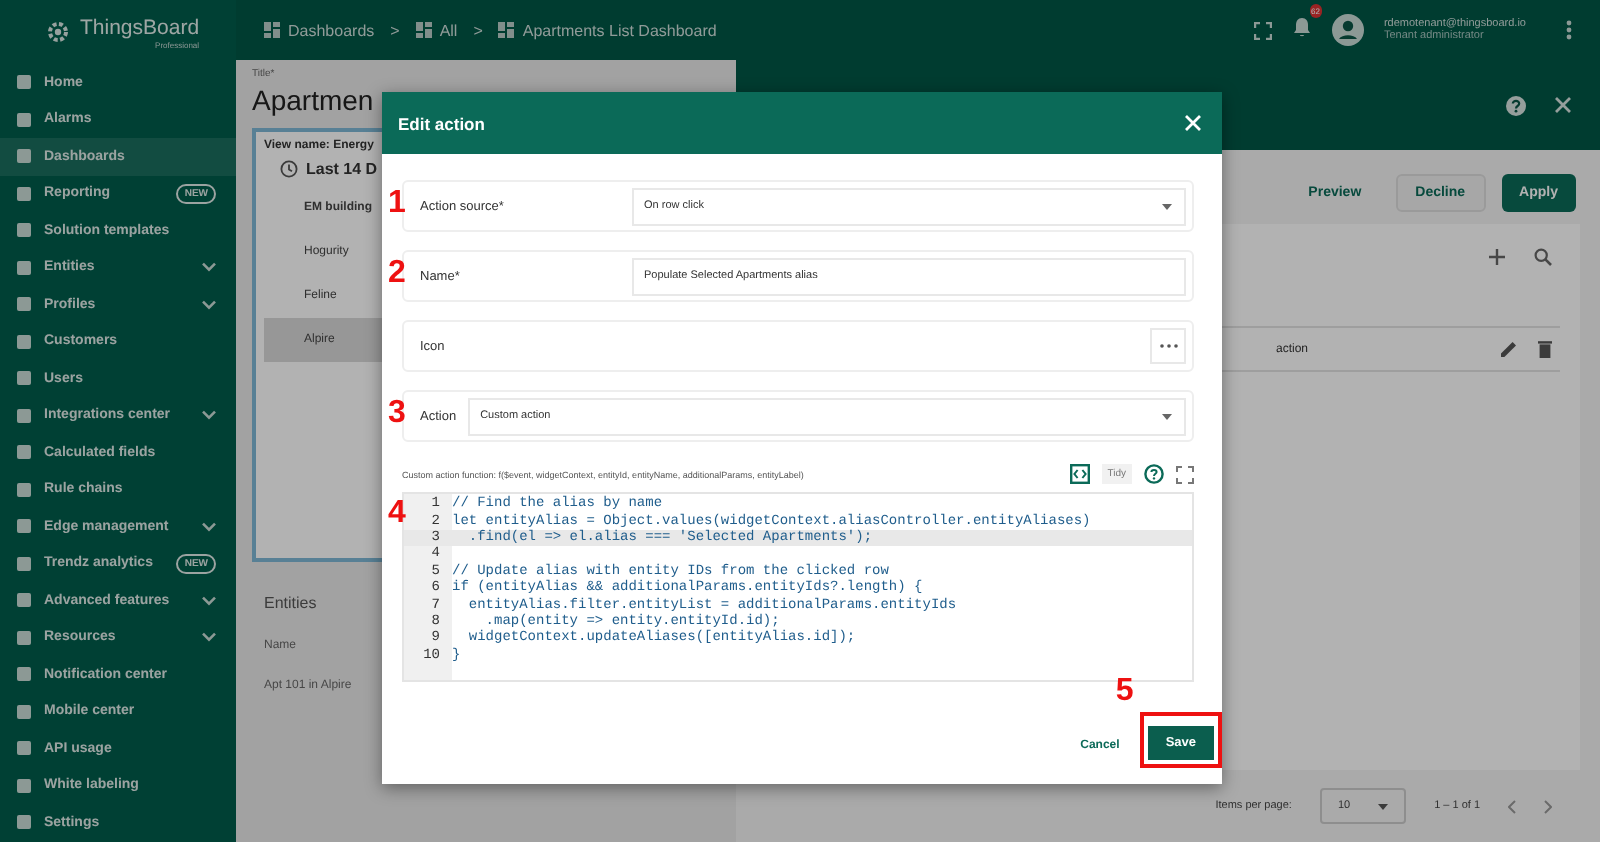 The image size is (1600, 842). I want to click on fullscreen-icon, so click(1185, 474).